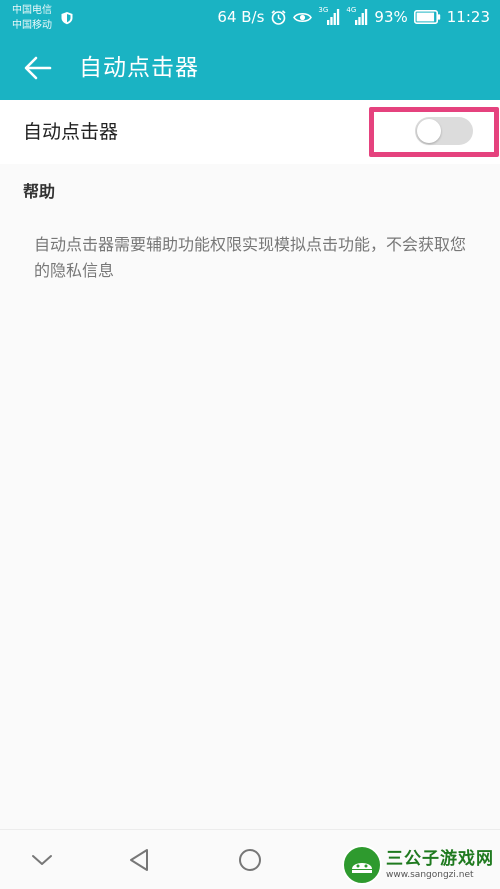 Image resolution: width=500 pixels, height=889 pixels. I want to click on auto-clicker-toggle, so click(444, 131).